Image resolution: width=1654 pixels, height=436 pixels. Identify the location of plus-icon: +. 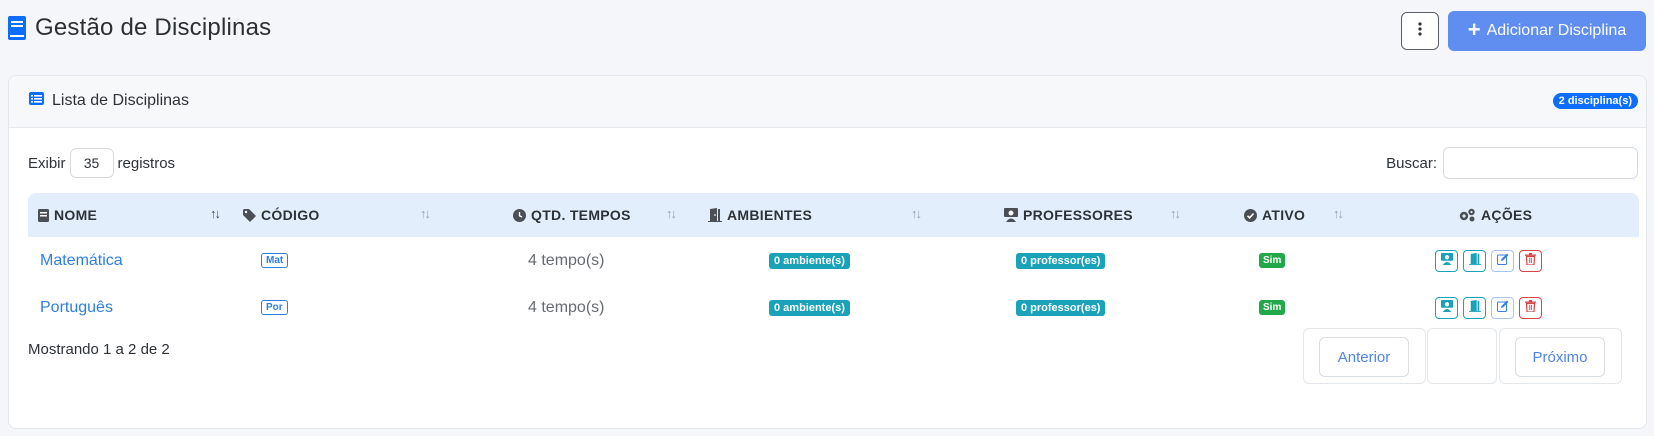
(1474, 29).